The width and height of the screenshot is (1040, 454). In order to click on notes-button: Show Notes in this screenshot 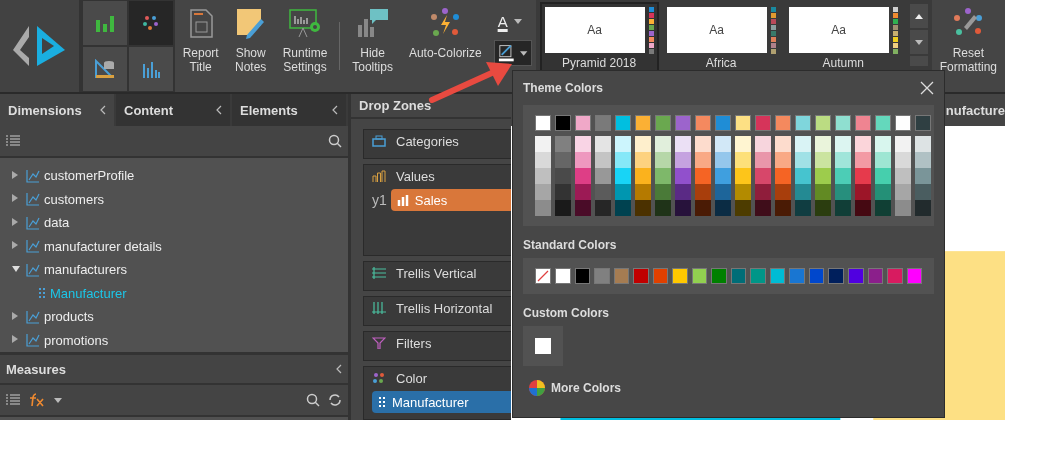, I will do `click(250, 46)`.